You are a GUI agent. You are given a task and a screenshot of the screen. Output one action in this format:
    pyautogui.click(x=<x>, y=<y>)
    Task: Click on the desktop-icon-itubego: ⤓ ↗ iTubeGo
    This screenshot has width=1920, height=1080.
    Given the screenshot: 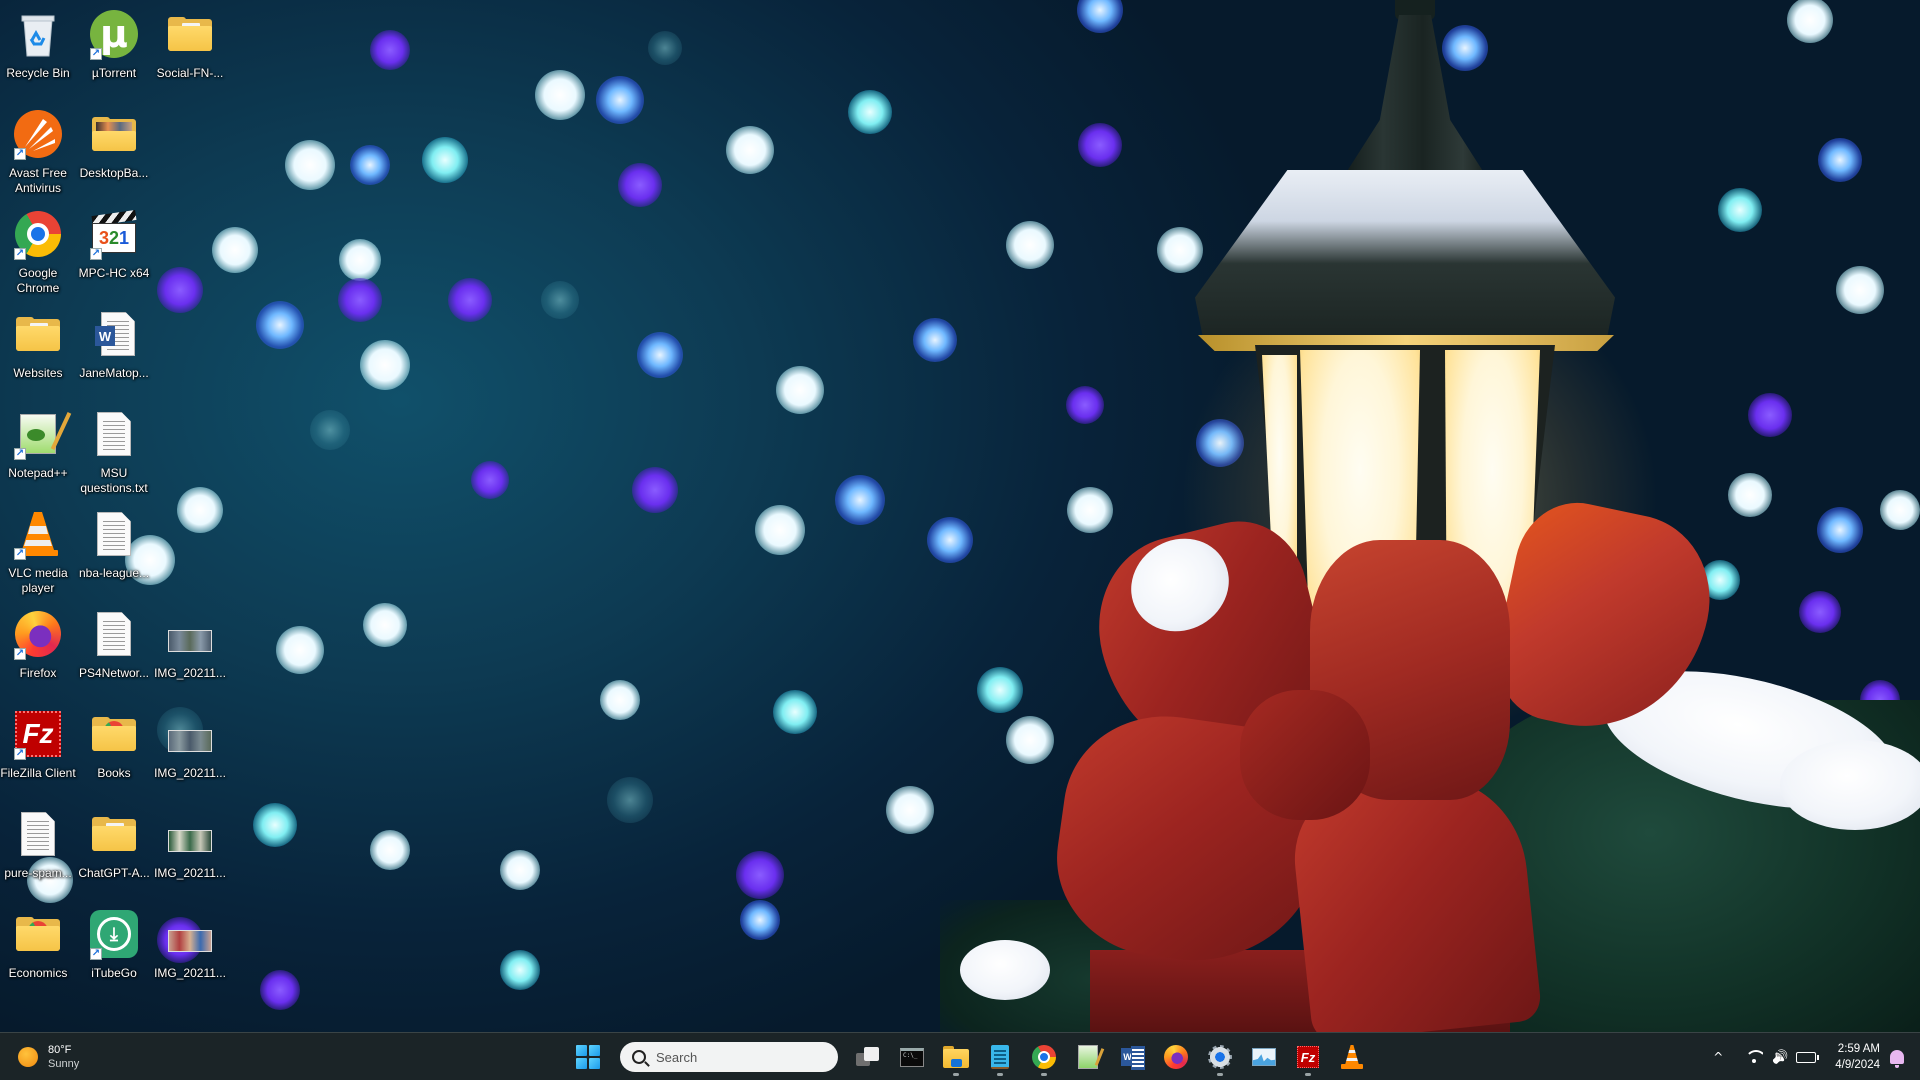 What is the action you would take?
    pyautogui.click(x=114, y=942)
    